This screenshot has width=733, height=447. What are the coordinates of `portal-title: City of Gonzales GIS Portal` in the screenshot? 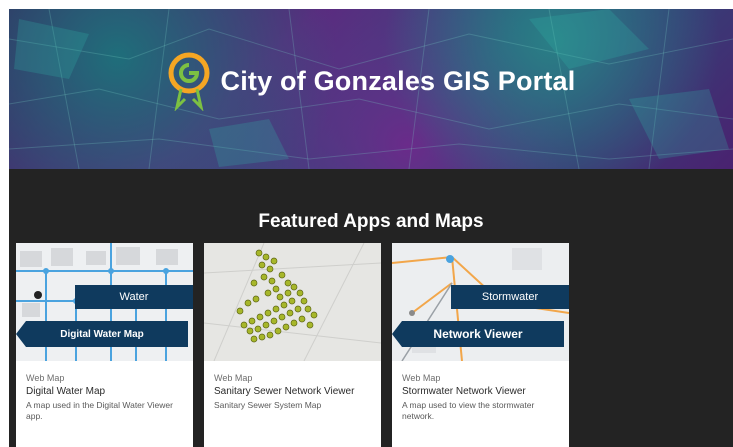 It's located at (398, 80).